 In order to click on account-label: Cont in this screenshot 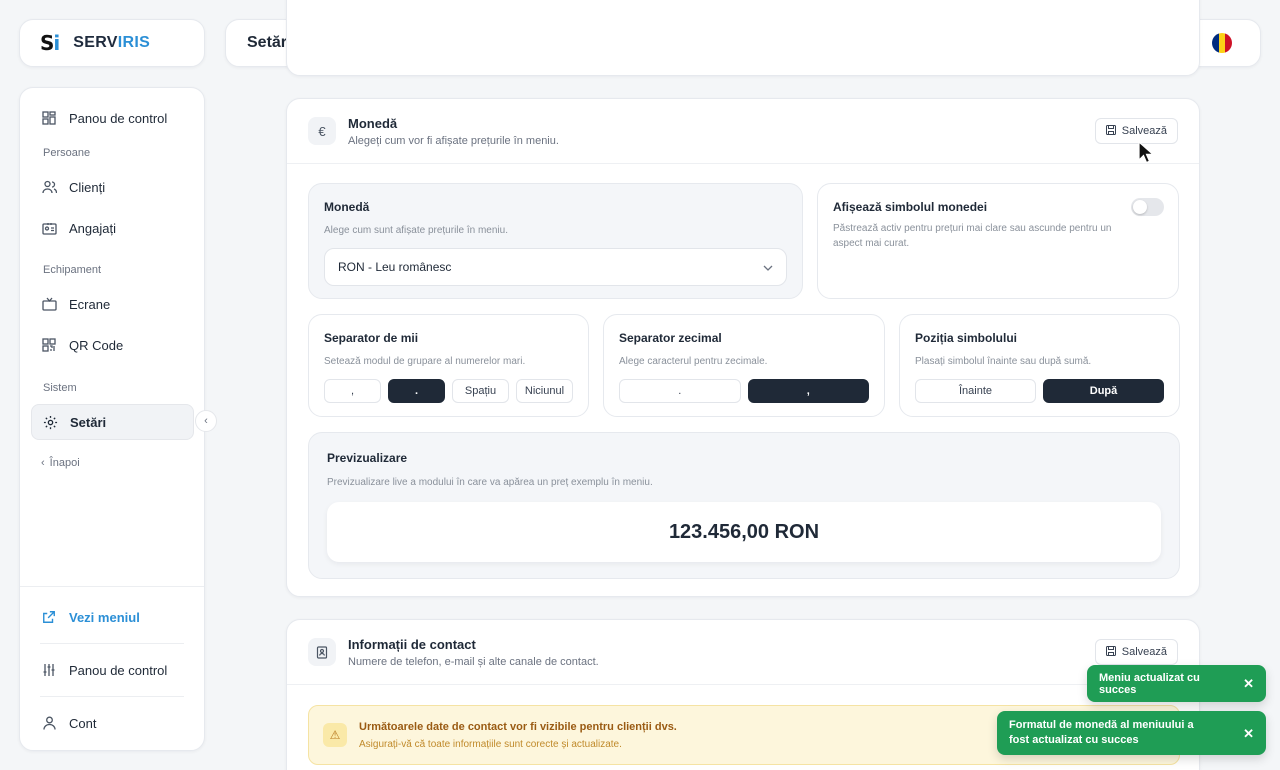, I will do `click(83, 723)`.